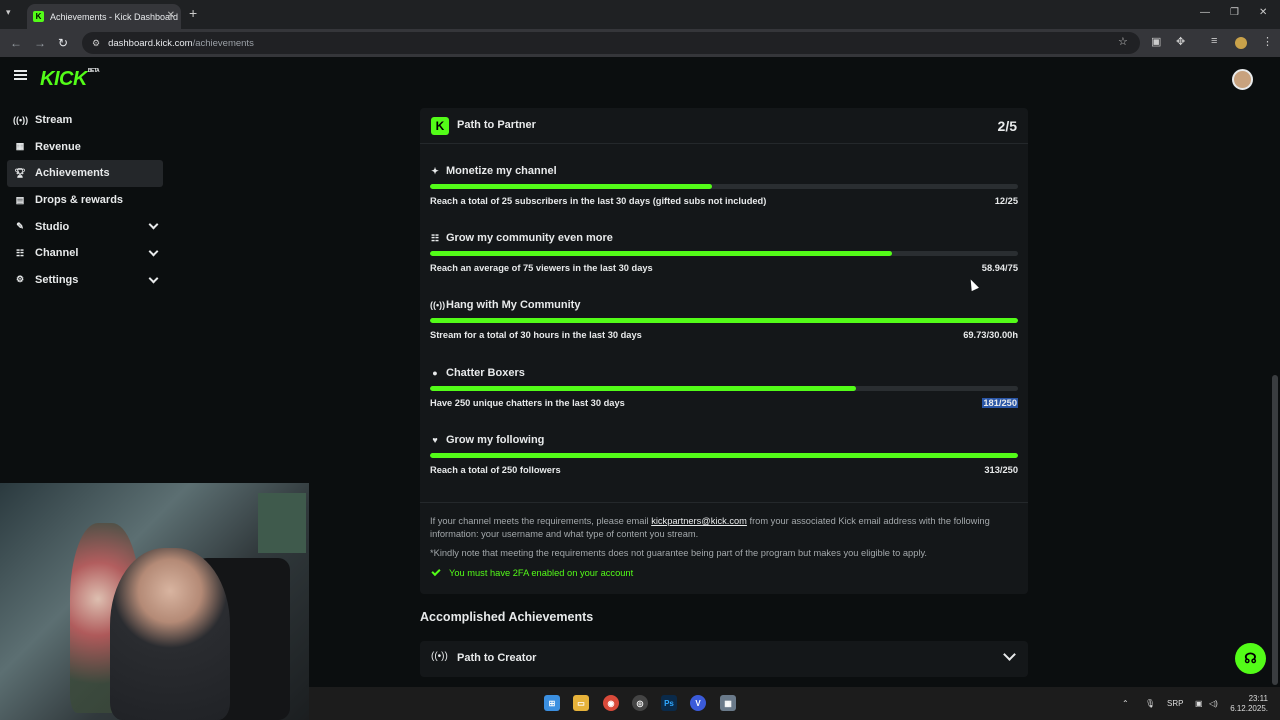 The width and height of the screenshot is (1280, 720). What do you see at coordinates (640, 703) in the screenshot?
I see `obs-icon: ◎` at bounding box center [640, 703].